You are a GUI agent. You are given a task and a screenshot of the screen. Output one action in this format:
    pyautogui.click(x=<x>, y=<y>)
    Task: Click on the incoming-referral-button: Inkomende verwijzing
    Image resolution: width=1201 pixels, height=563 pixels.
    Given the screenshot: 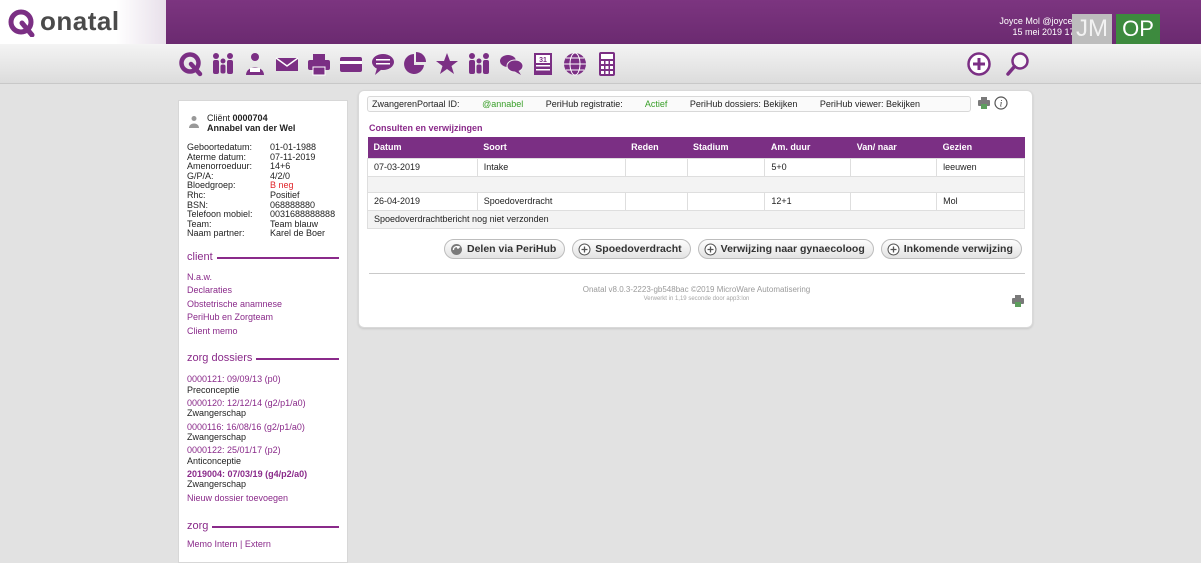 What is the action you would take?
    pyautogui.click(x=951, y=249)
    